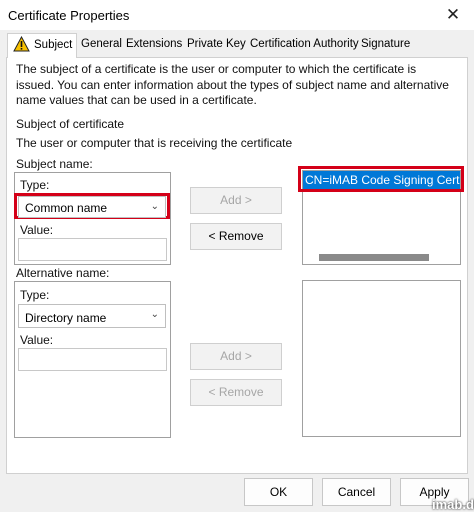  I want to click on alternative-add-button: Add >, so click(236, 356).